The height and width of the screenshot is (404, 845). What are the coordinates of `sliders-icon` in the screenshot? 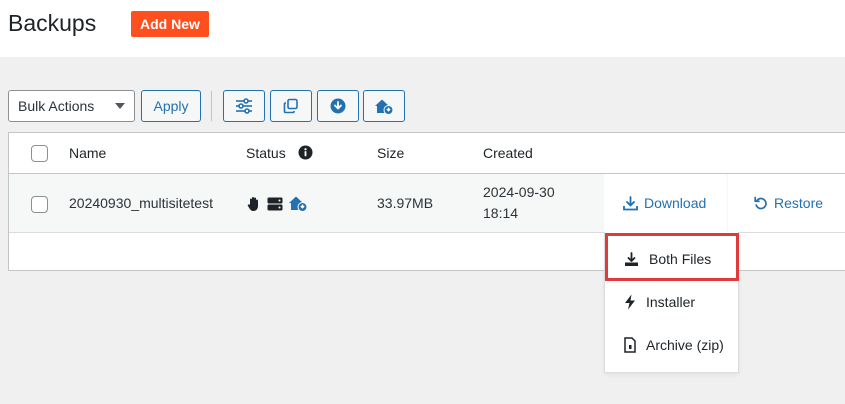 It's located at (244, 106).